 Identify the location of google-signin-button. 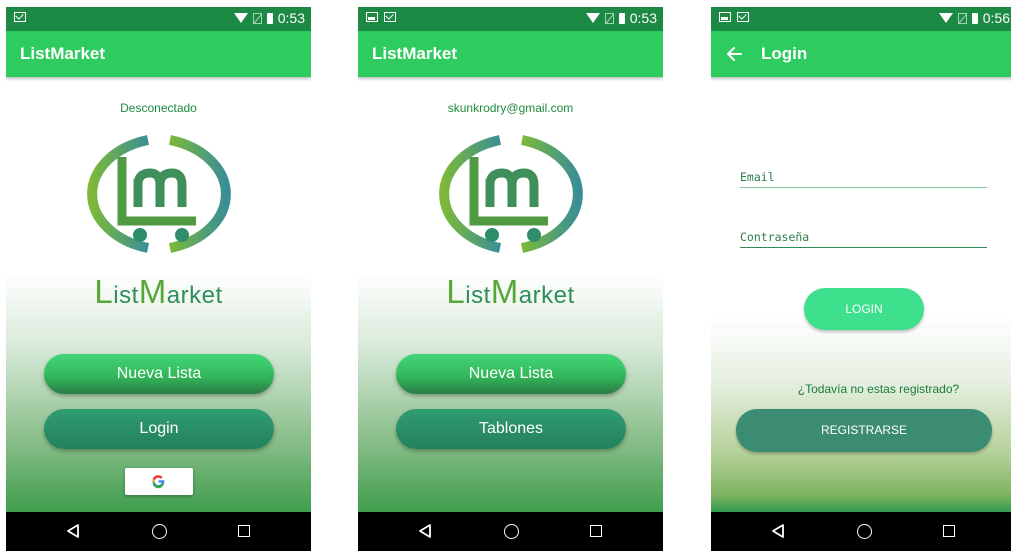
(159, 481).